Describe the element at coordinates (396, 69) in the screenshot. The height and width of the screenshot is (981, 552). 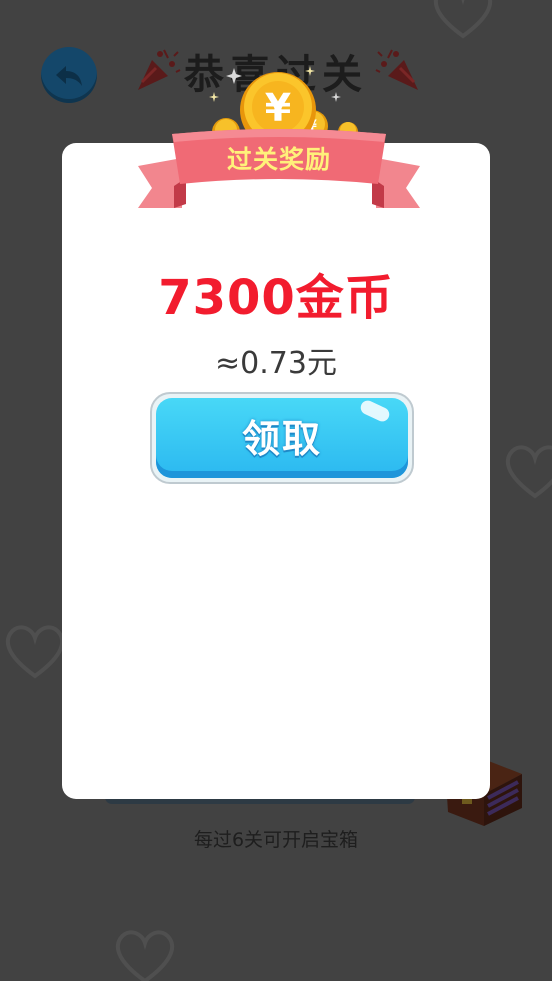
I see `party-popper-icon` at that location.